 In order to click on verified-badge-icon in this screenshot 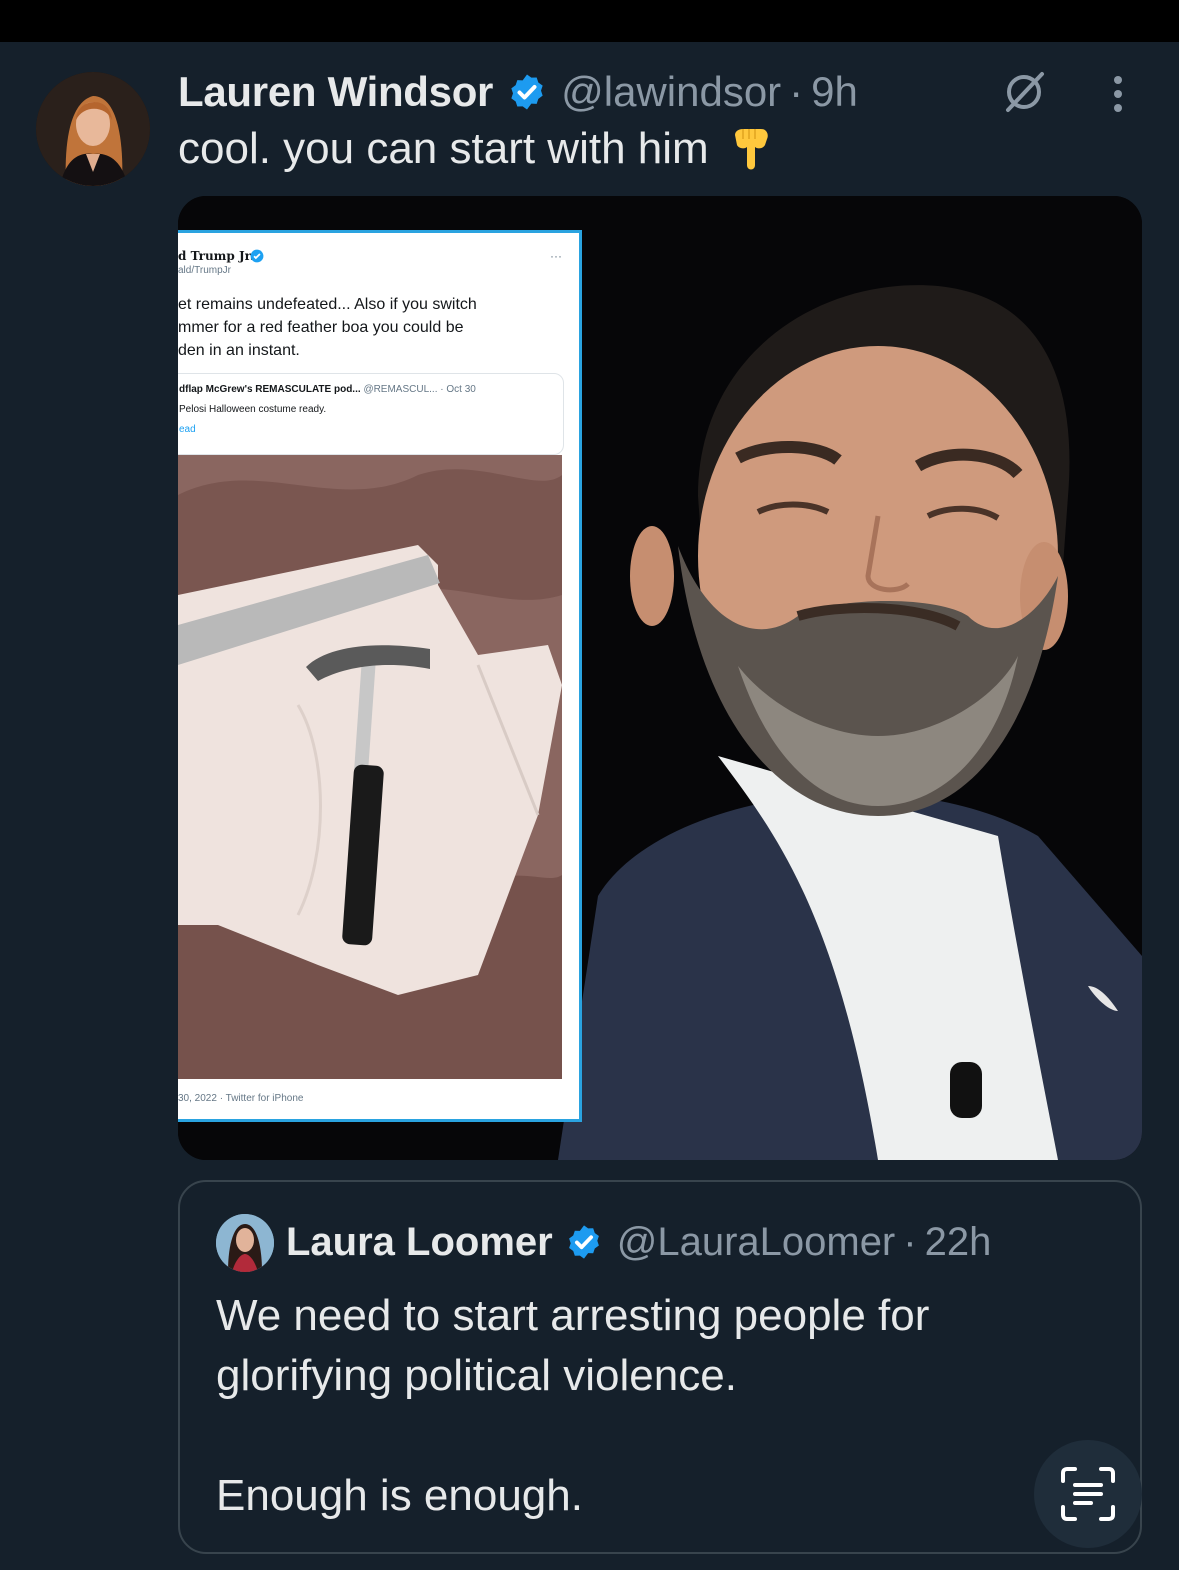, I will do `click(527, 92)`.